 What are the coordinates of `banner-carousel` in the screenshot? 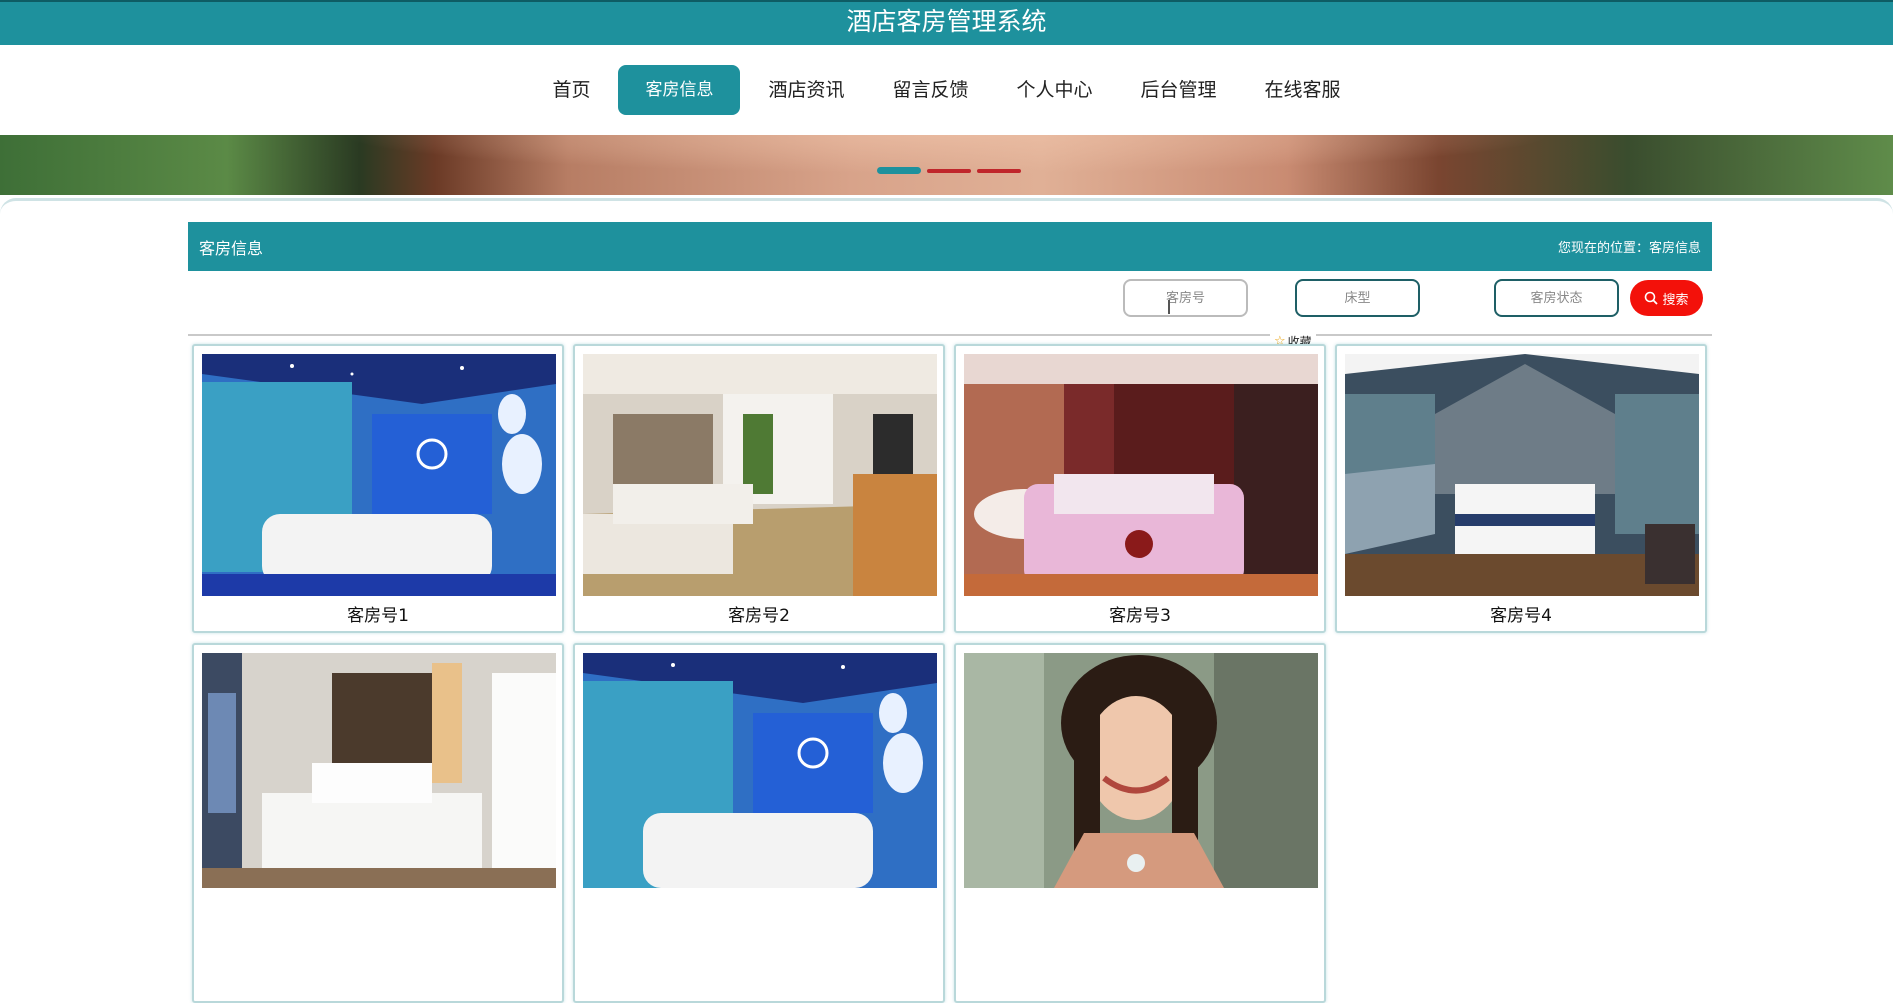 It's located at (946, 165).